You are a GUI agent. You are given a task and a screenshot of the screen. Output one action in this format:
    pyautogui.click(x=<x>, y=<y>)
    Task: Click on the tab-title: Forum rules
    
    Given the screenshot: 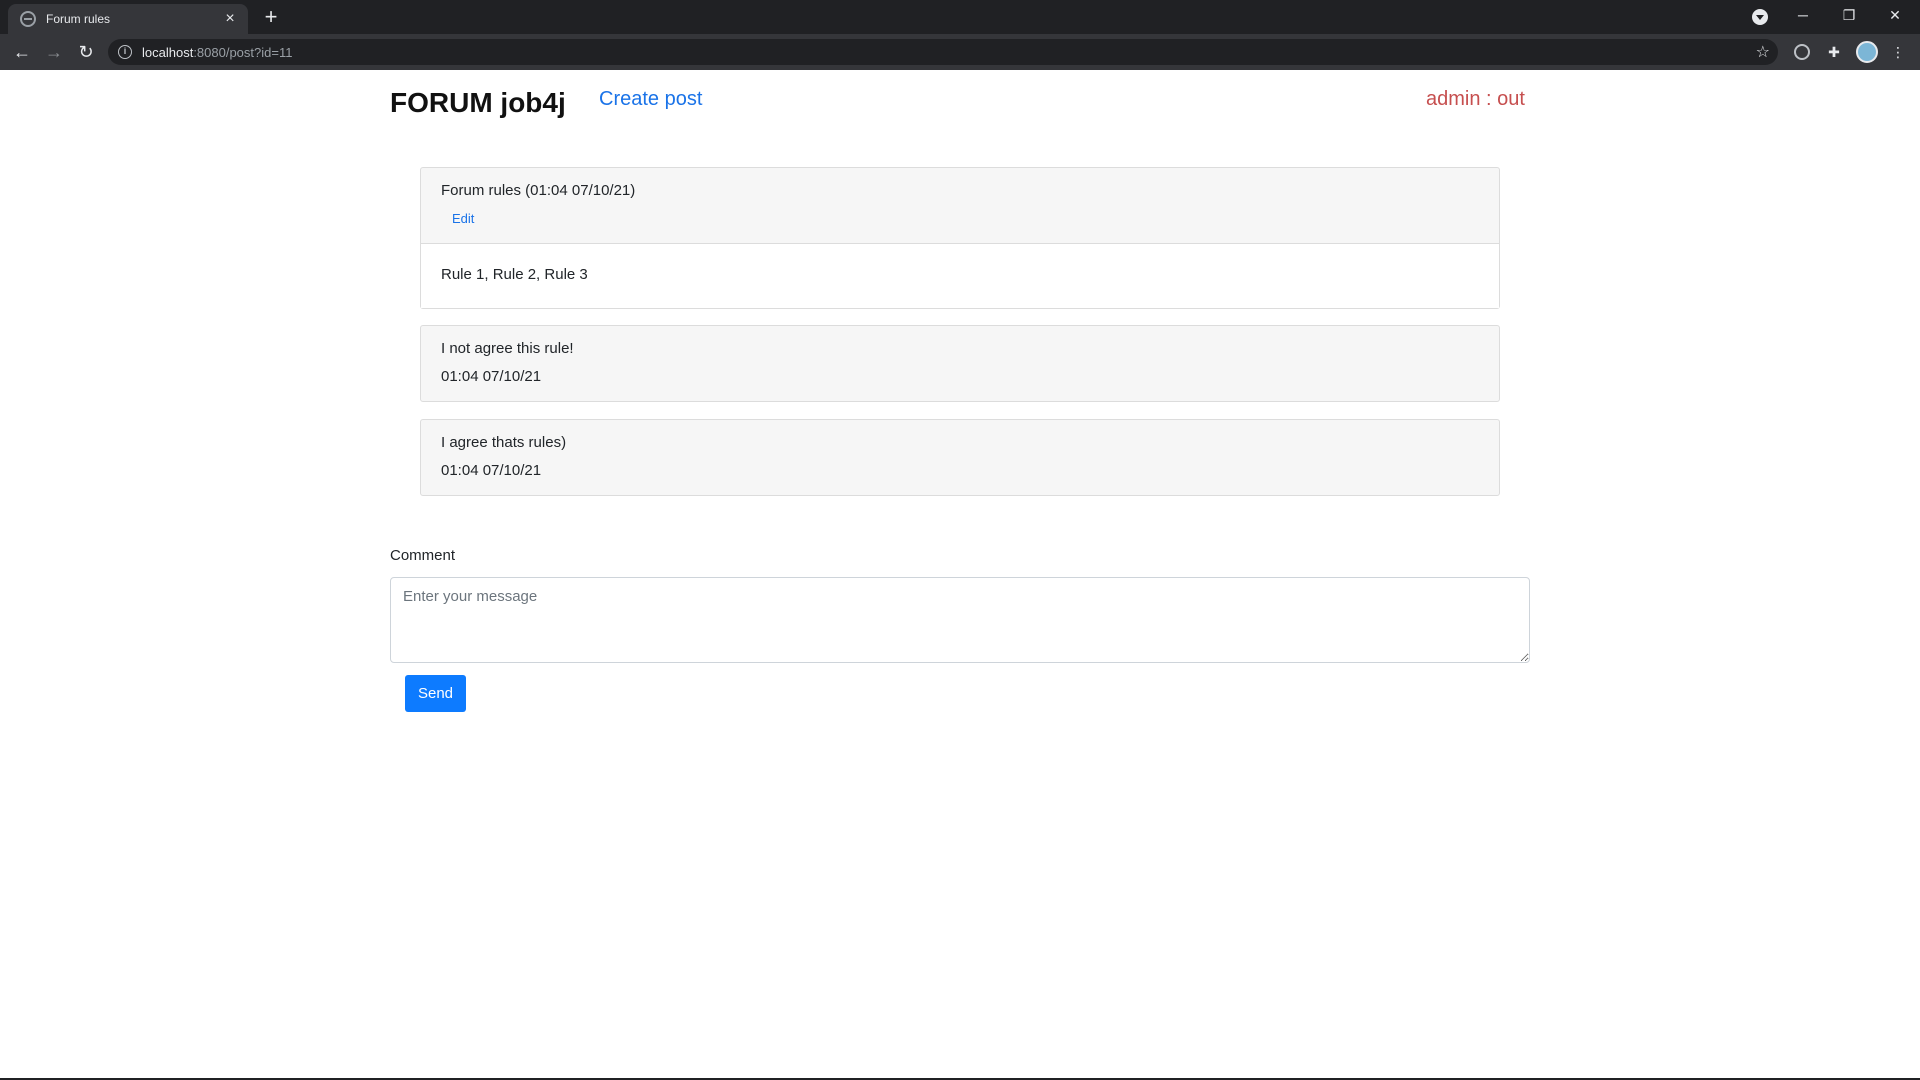 What is the action you would take?
    pyautogui.click(x=78, y=19)
    